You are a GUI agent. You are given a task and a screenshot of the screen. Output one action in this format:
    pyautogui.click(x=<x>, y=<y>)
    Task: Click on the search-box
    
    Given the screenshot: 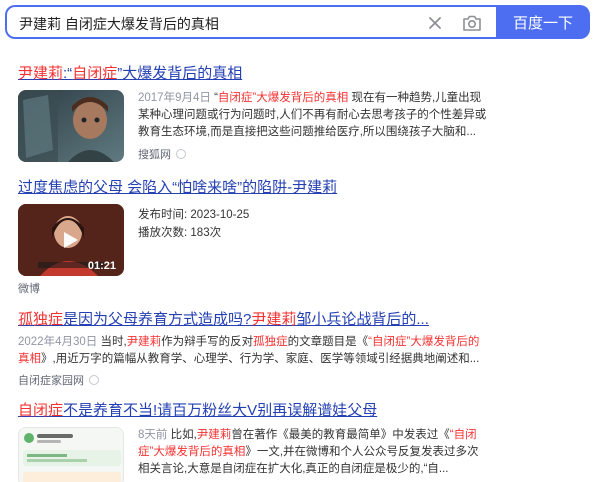 What is the action you would take?
    pyautogui.click(x=250, y=22)
    